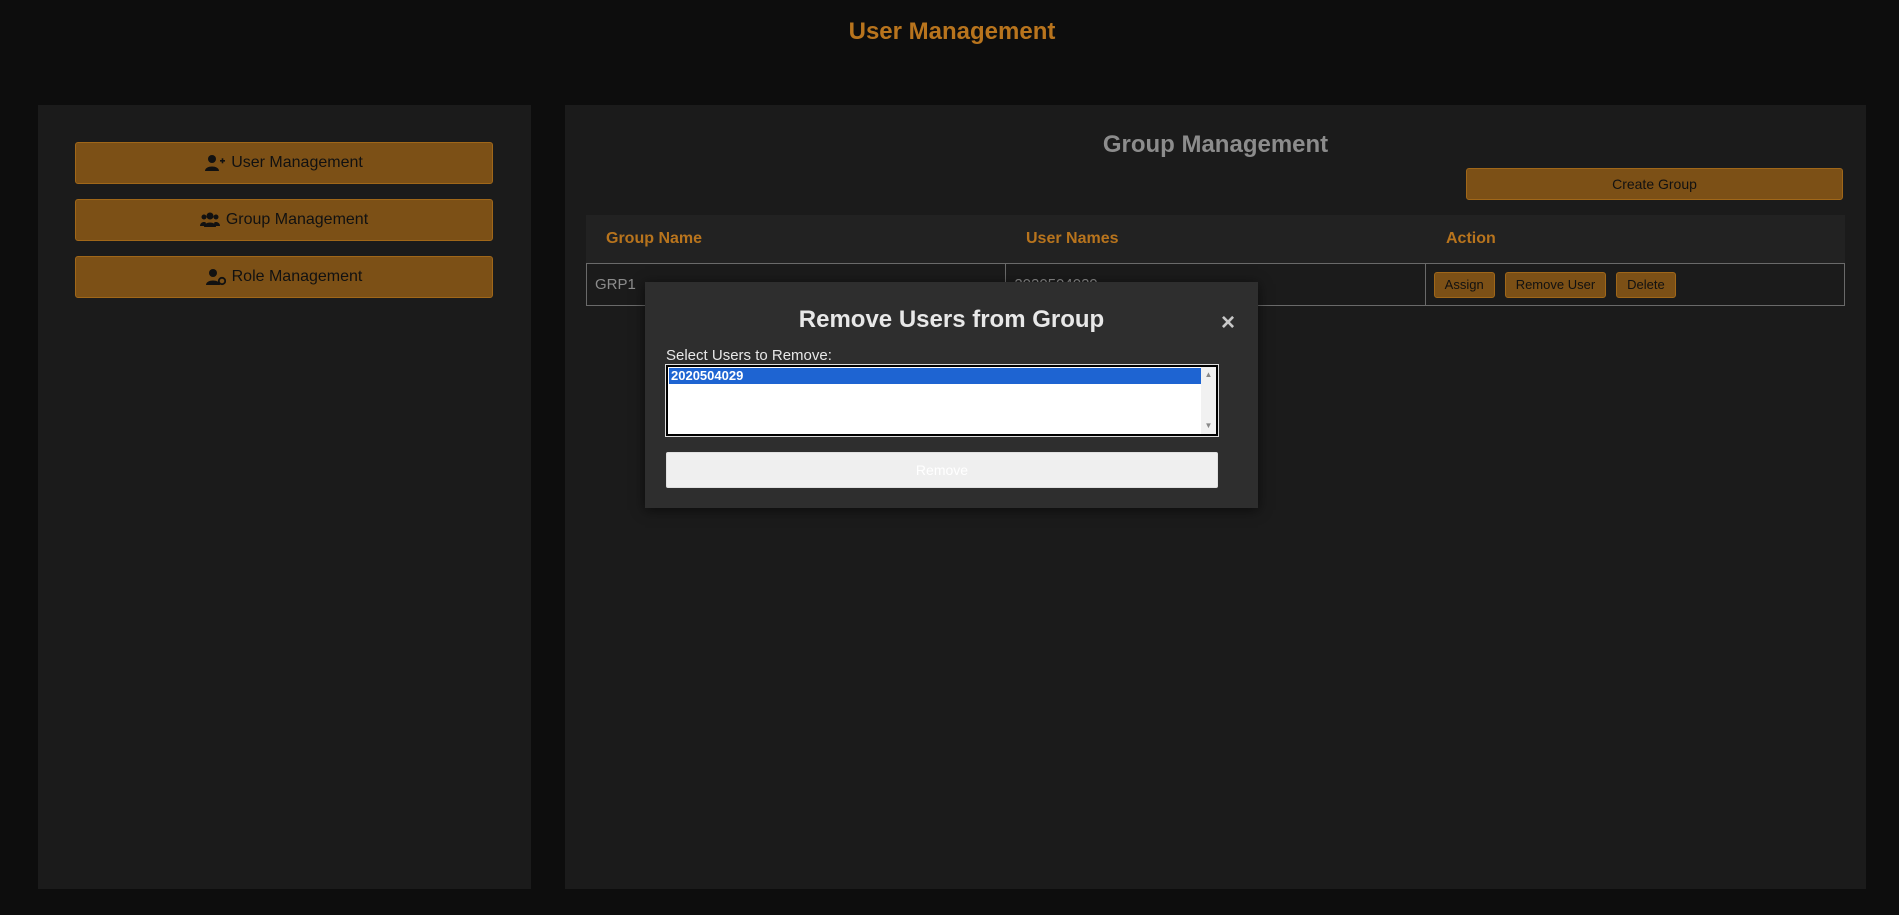 This screenshot has width=1899, height=915. I want to click on page-title: Group Management, so click(1215, 144).